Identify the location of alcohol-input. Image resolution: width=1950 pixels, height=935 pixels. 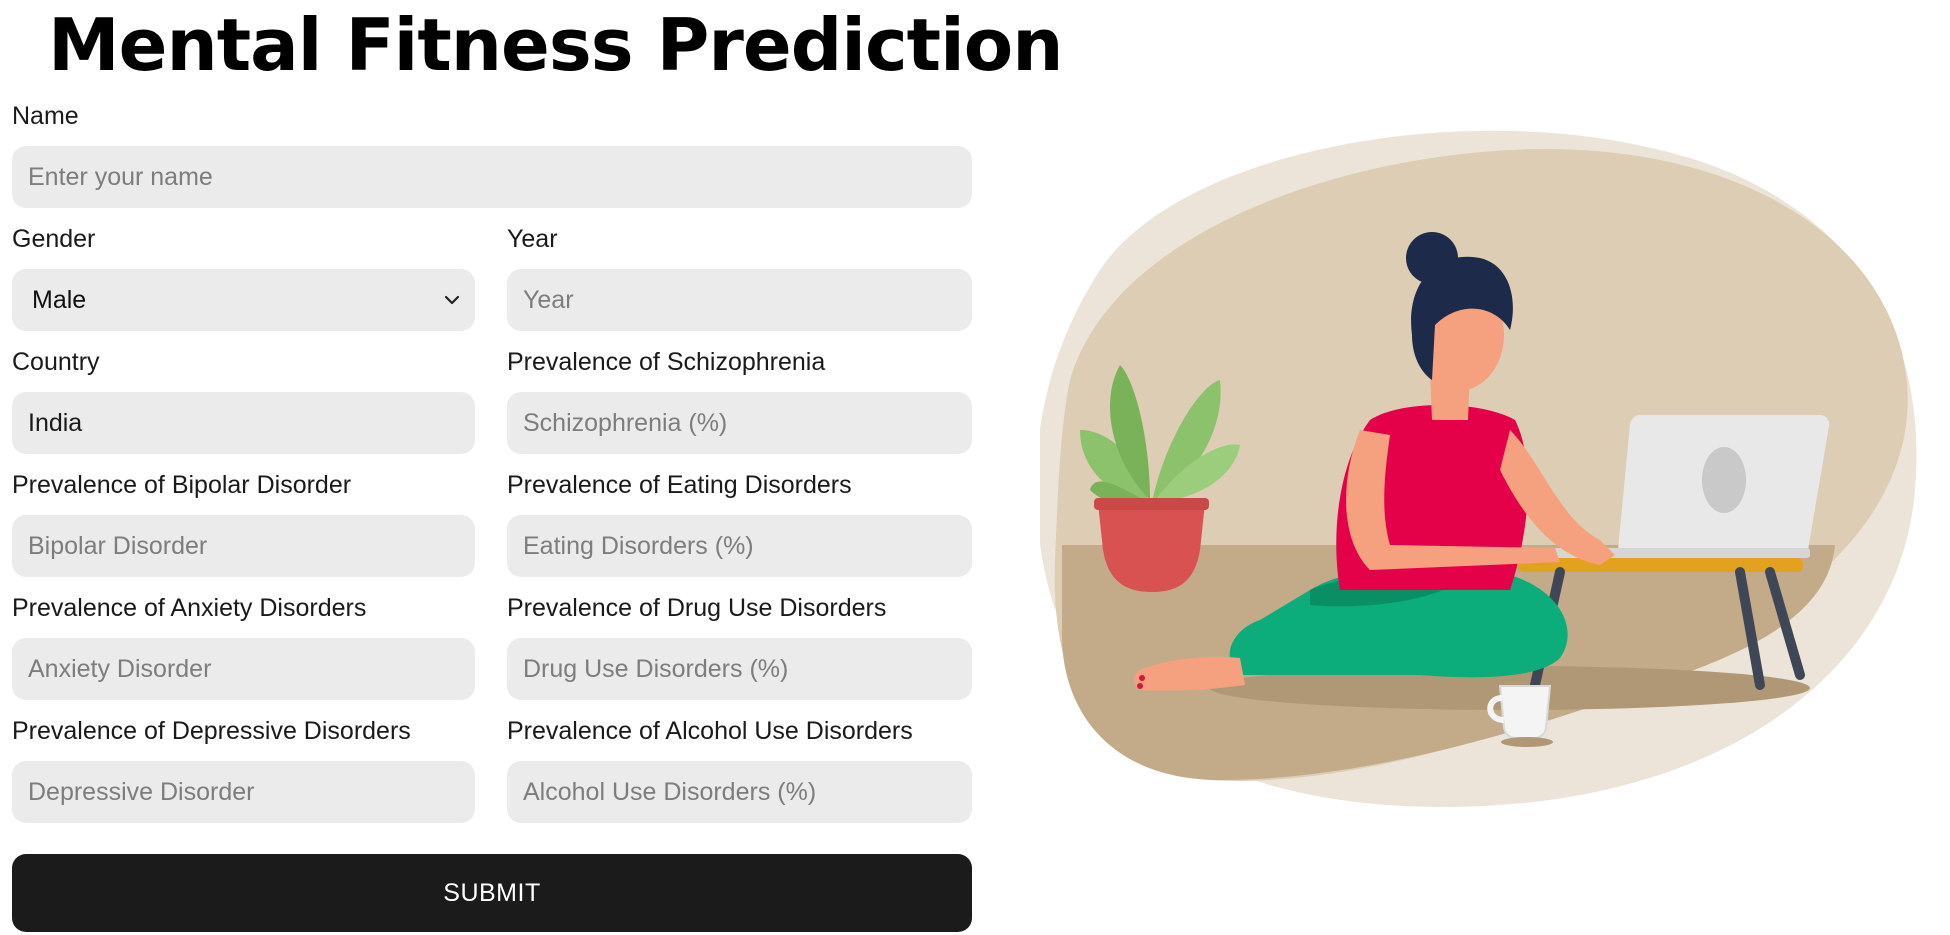
(739, 792).